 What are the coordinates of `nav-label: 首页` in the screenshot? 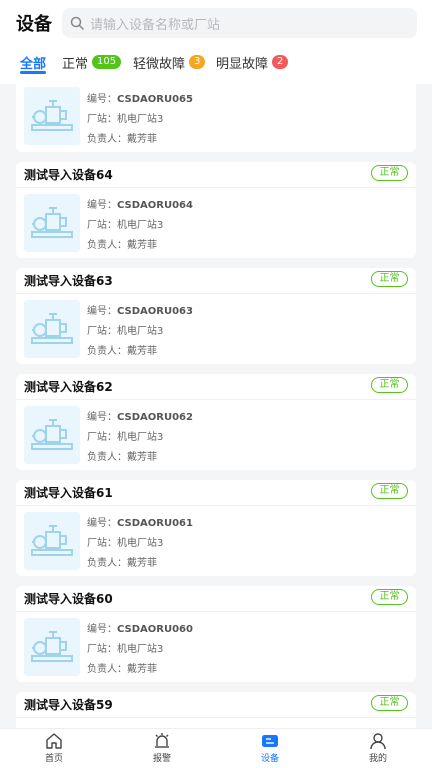 It's located at (53, 759).